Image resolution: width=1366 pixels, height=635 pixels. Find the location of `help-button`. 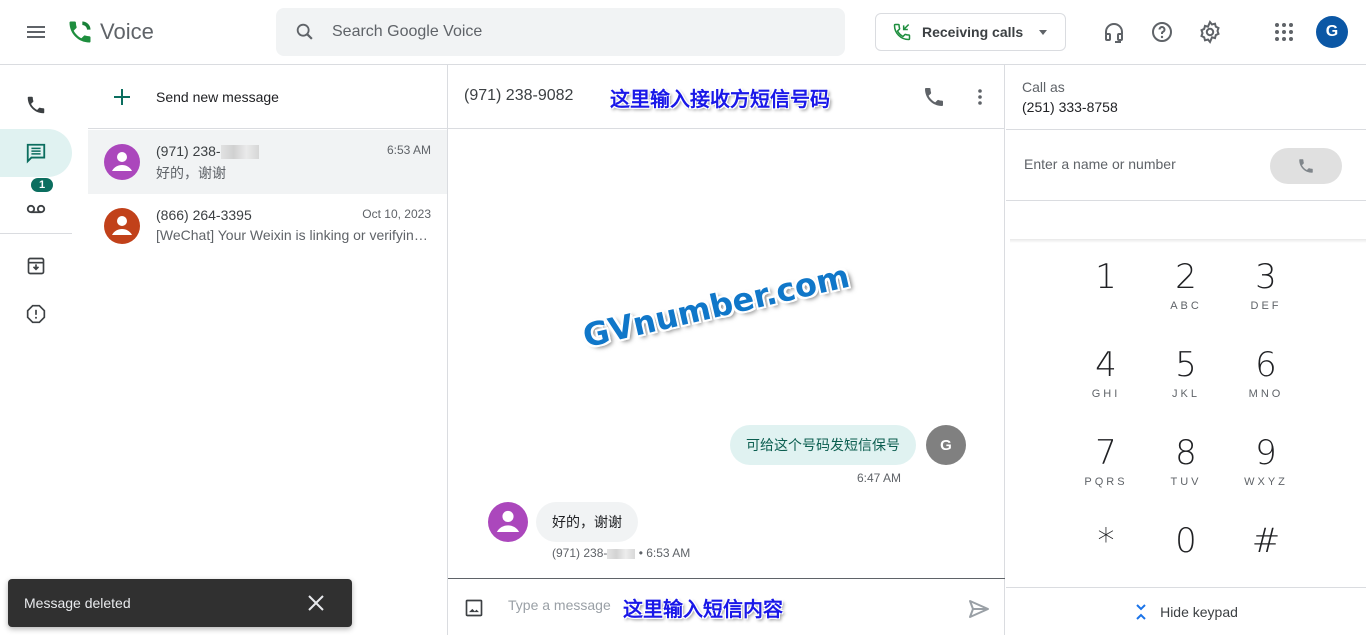

help-button is located at coordinates (1162, 32).